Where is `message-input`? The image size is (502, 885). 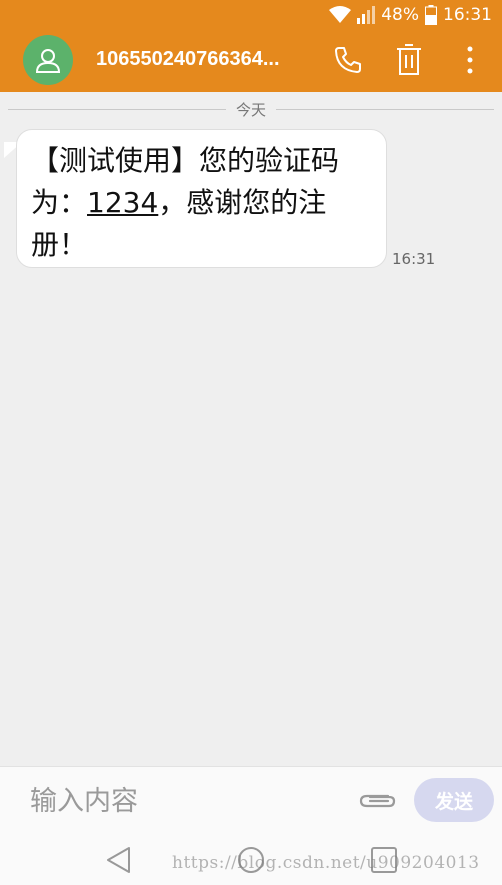 message-input is located at coordinates (180, 801).